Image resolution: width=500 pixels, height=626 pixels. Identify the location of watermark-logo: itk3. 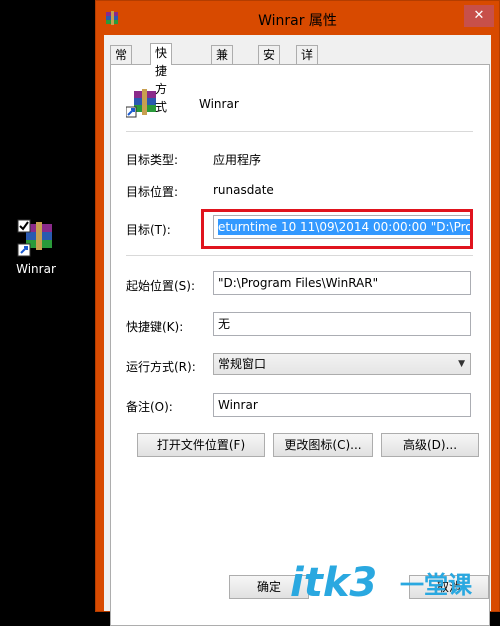
(334, 583).